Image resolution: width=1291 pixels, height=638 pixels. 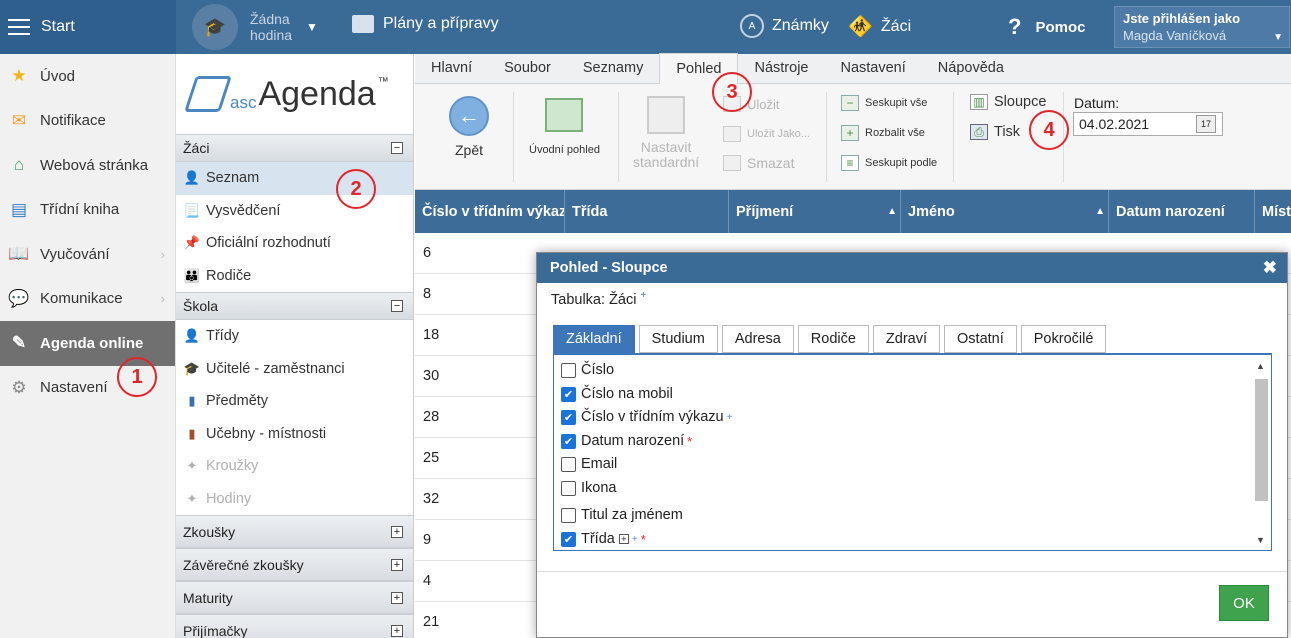 What do you see at coordinates (758, 163) in the screenshot?
I see `delete-button: Smazat` at bounding box center [758, 163].